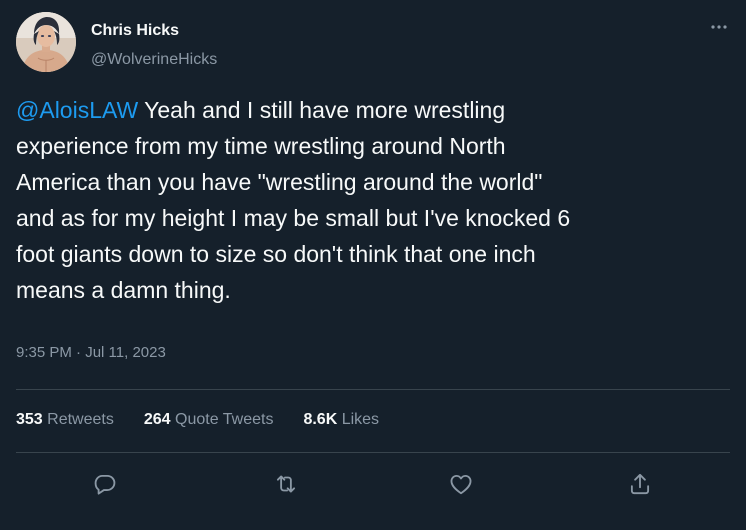 The width and height of the screenshot is (746, 530). Describe the element at coordinates (360, 419) in the screenshot. I see `likes-label: Likes` at that location.